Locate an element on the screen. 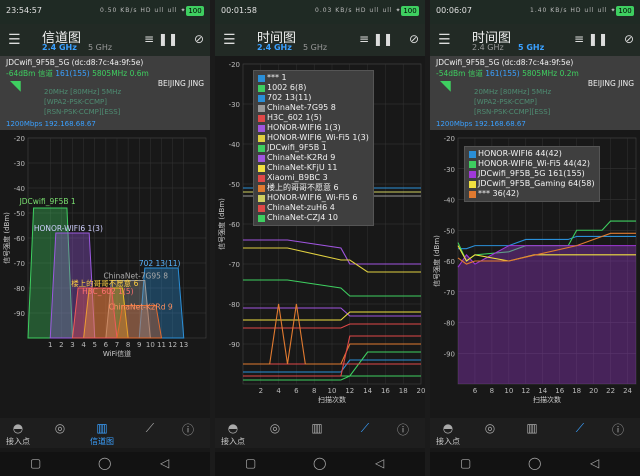  y-tick-label: -40 is located at coordinates (234, 145).